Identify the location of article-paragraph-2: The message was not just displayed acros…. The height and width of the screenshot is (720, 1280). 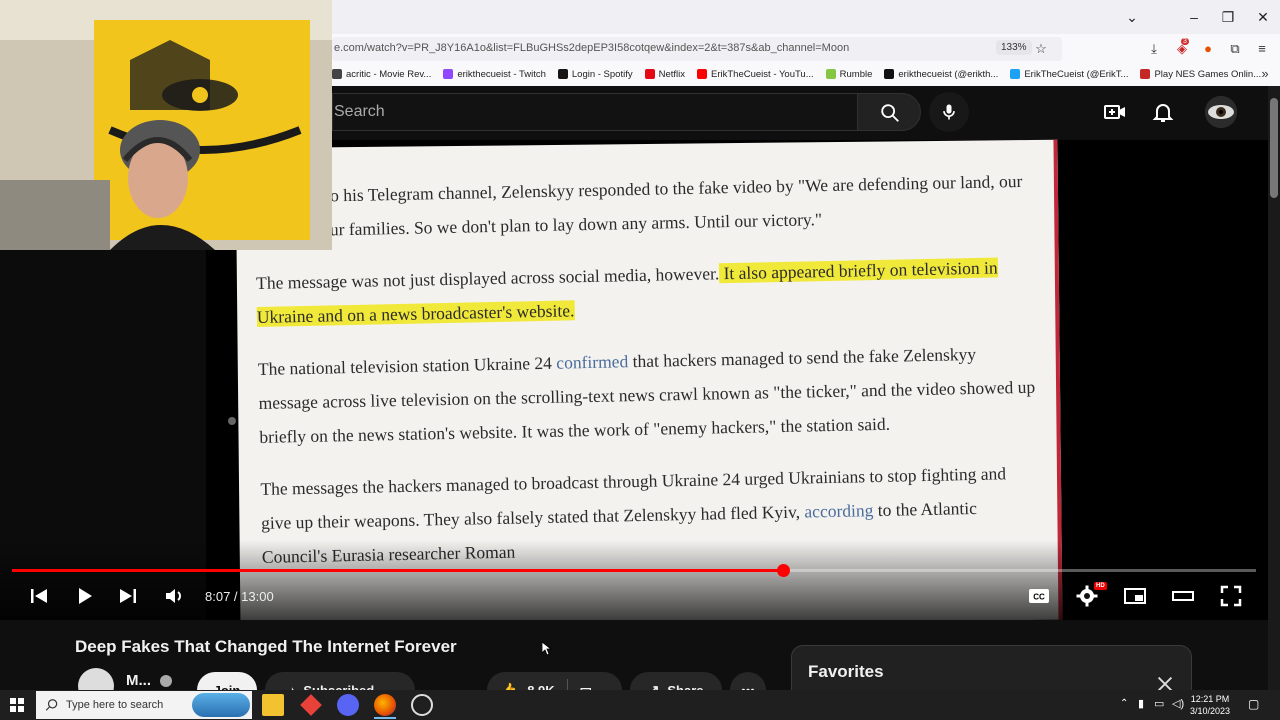
(646, 292).